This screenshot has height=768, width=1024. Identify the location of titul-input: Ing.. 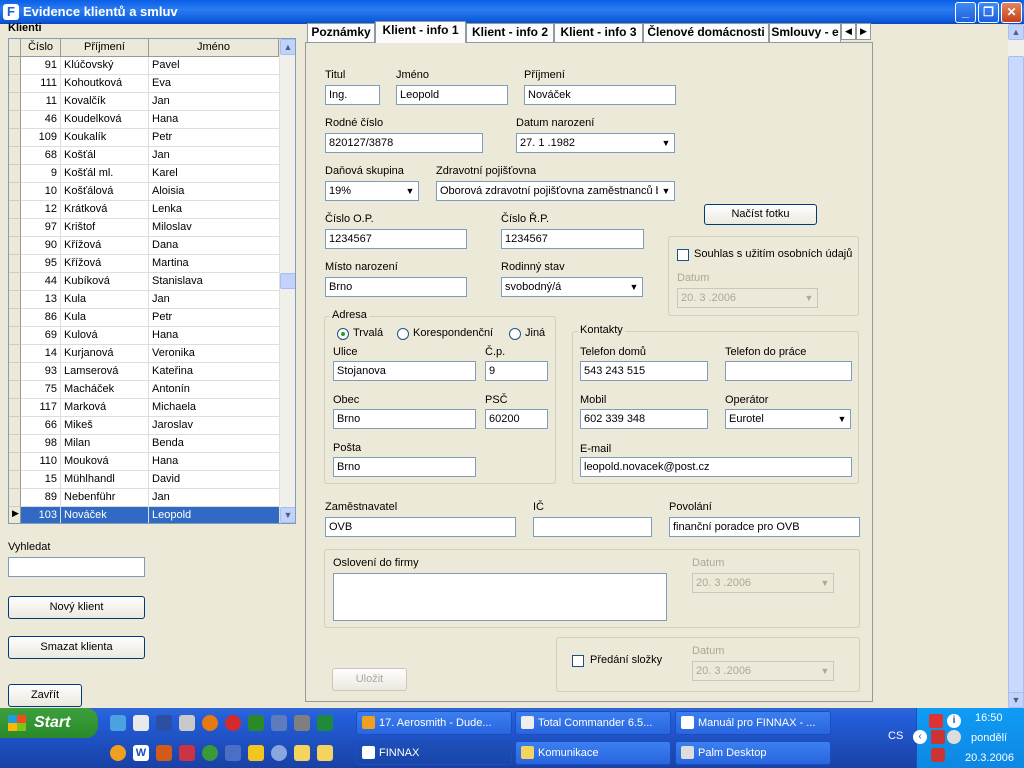
(352, 95).